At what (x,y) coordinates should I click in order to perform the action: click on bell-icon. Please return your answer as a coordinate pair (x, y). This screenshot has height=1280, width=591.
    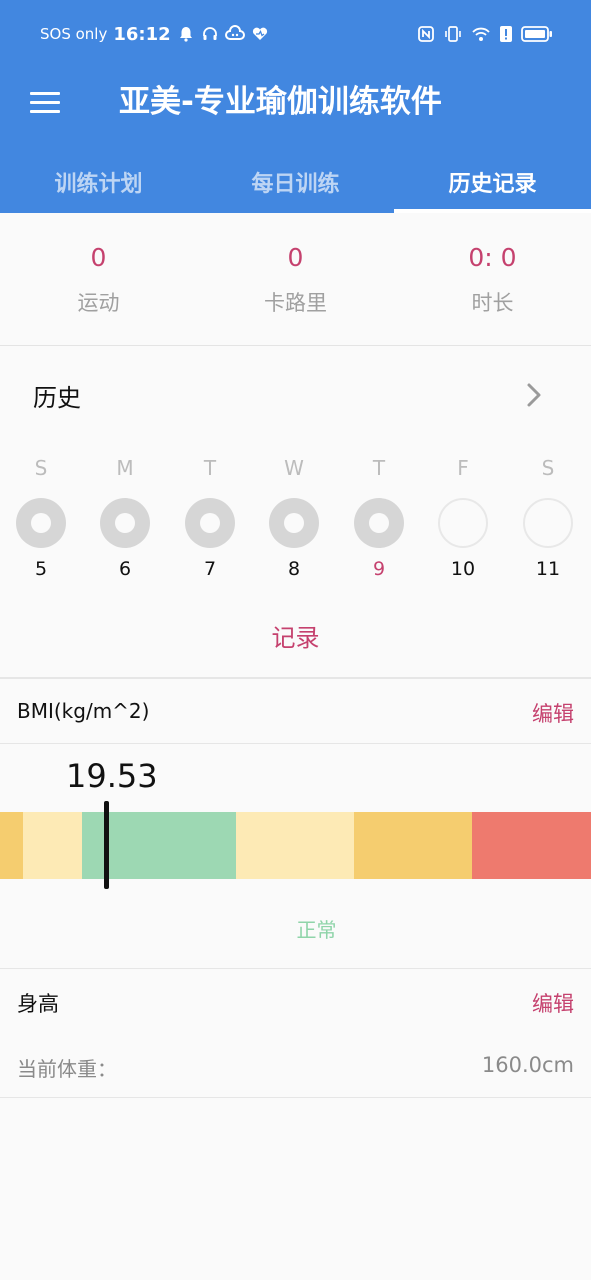
    Looking at the image, I should click on (185, 34).